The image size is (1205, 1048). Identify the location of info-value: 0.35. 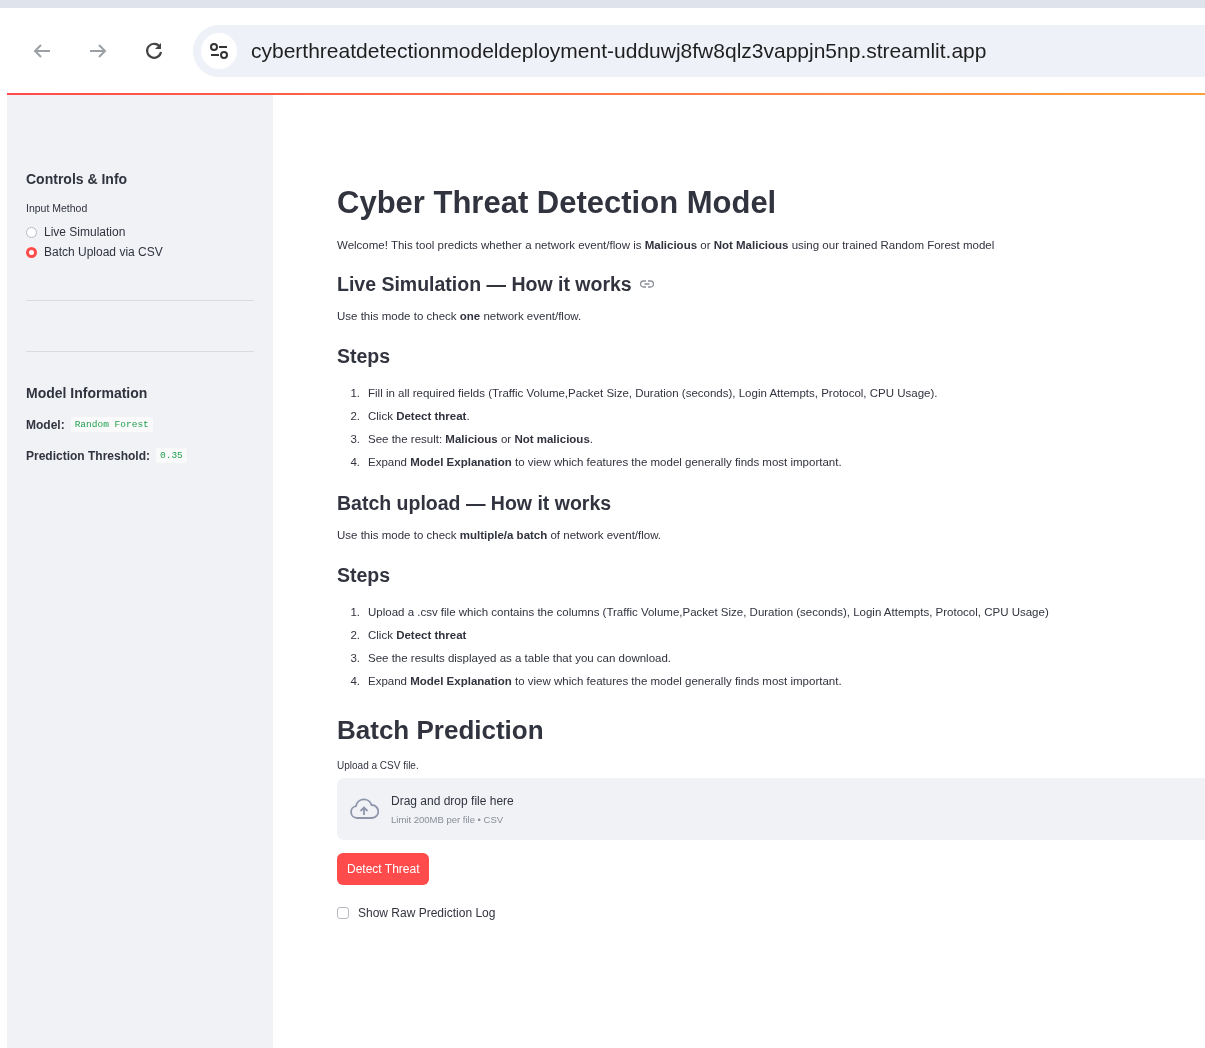
(171, 455).